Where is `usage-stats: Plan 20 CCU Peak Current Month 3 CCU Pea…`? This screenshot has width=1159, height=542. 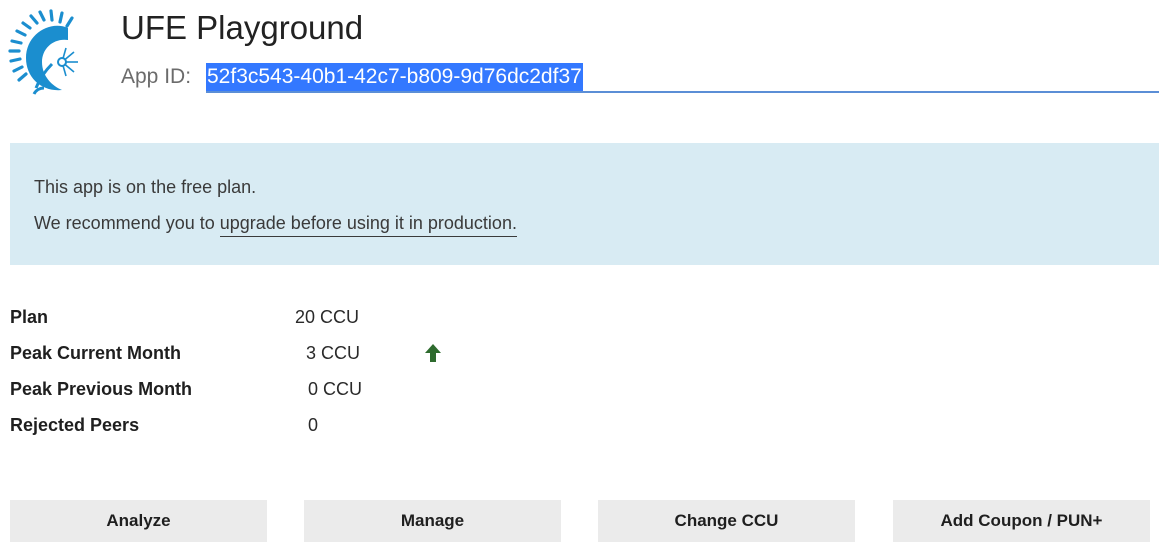 usage-stats: Plan 20 CCU Peak Current Month 3 CCU Pea… is located at coordinates (310, 374).